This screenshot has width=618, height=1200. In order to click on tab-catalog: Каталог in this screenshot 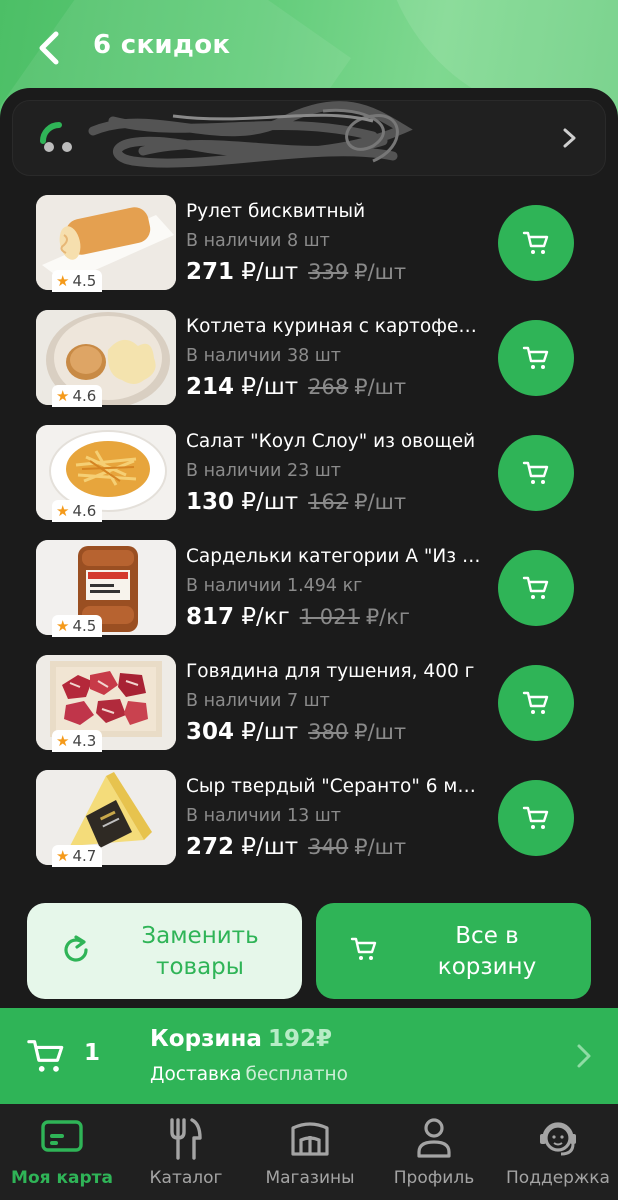, I will do `click(186, 1152)`.